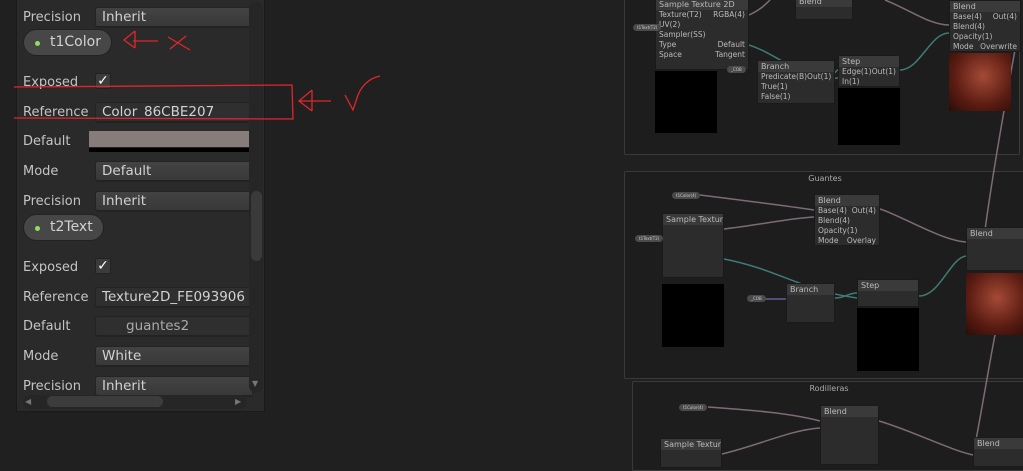 This screenshot has height=471, width=1023. What do you see at coordinates (682, 35) in the screenshot?
I see `sampler-input-port: Sampler(SS)` at bounding box center [682, 35].